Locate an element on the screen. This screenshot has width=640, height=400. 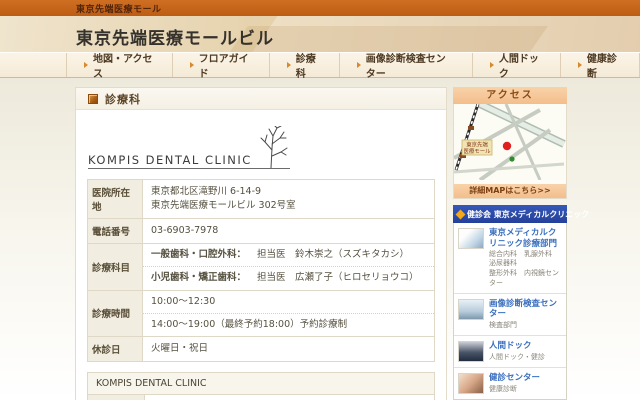
detail-map-link: 詳細MAPはこちら>> is located at coordinates (510, 191).